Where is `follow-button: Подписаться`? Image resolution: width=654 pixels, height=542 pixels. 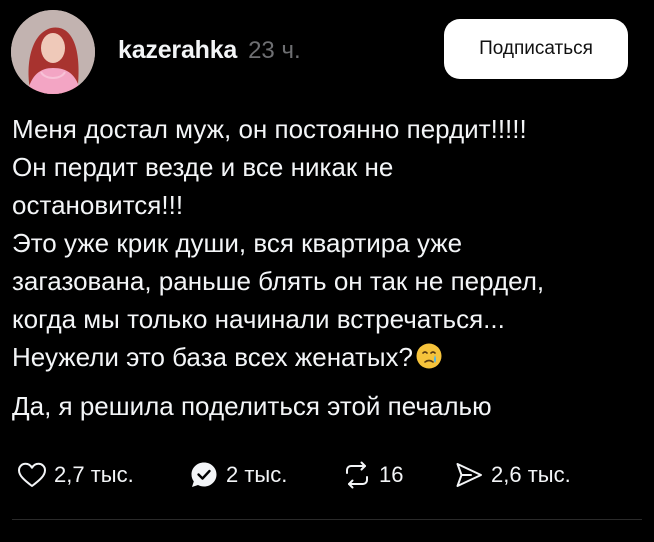 follow-button: Подписаться is located at coordinates (536, 49).